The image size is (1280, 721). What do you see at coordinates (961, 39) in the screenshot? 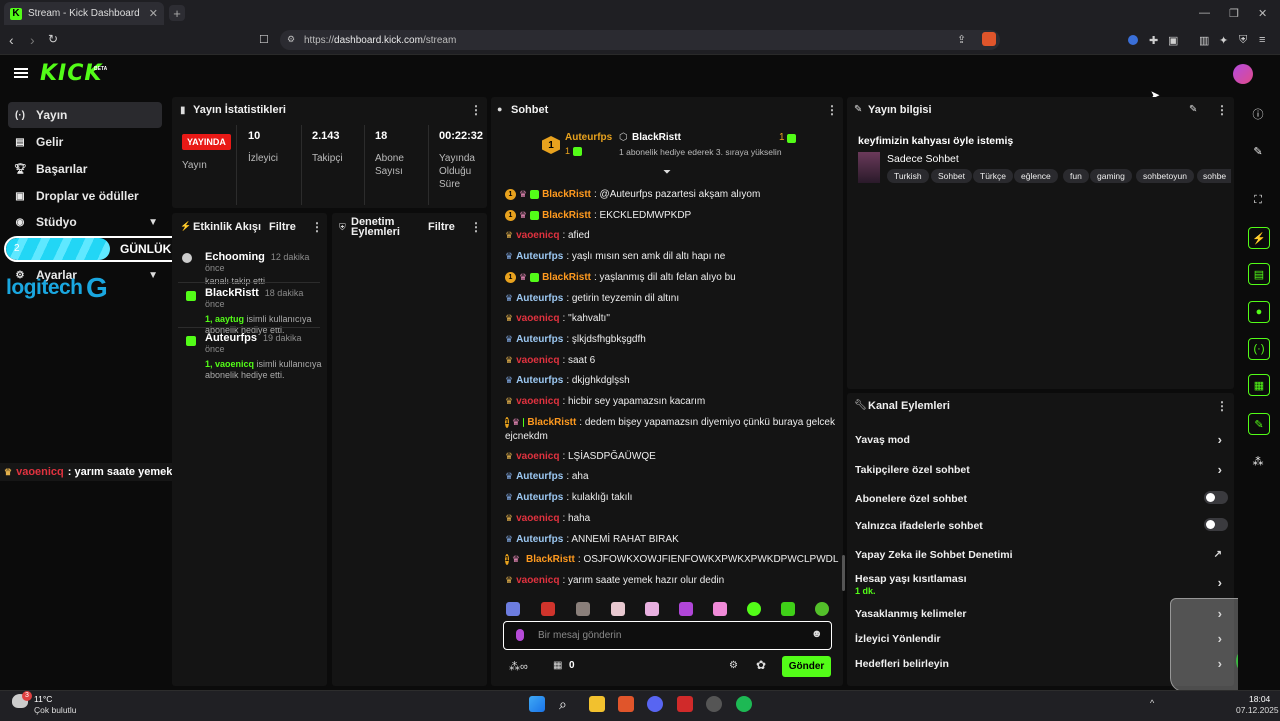
I see `share-icon: ⇪` at bounding box center [961, 39].